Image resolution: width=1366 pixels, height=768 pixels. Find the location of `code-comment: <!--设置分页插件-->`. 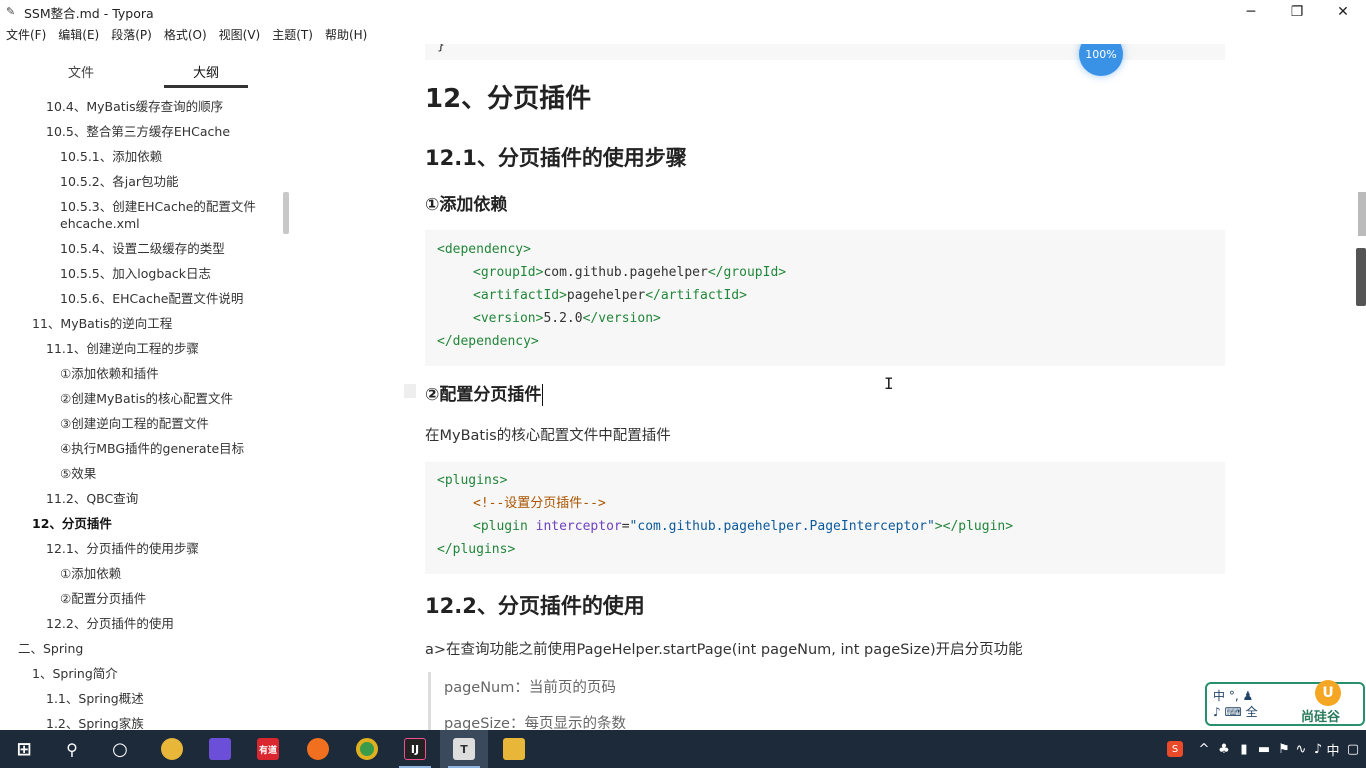

code-comment: <!--设置分页插件--> is located at coordinates (539, 503).